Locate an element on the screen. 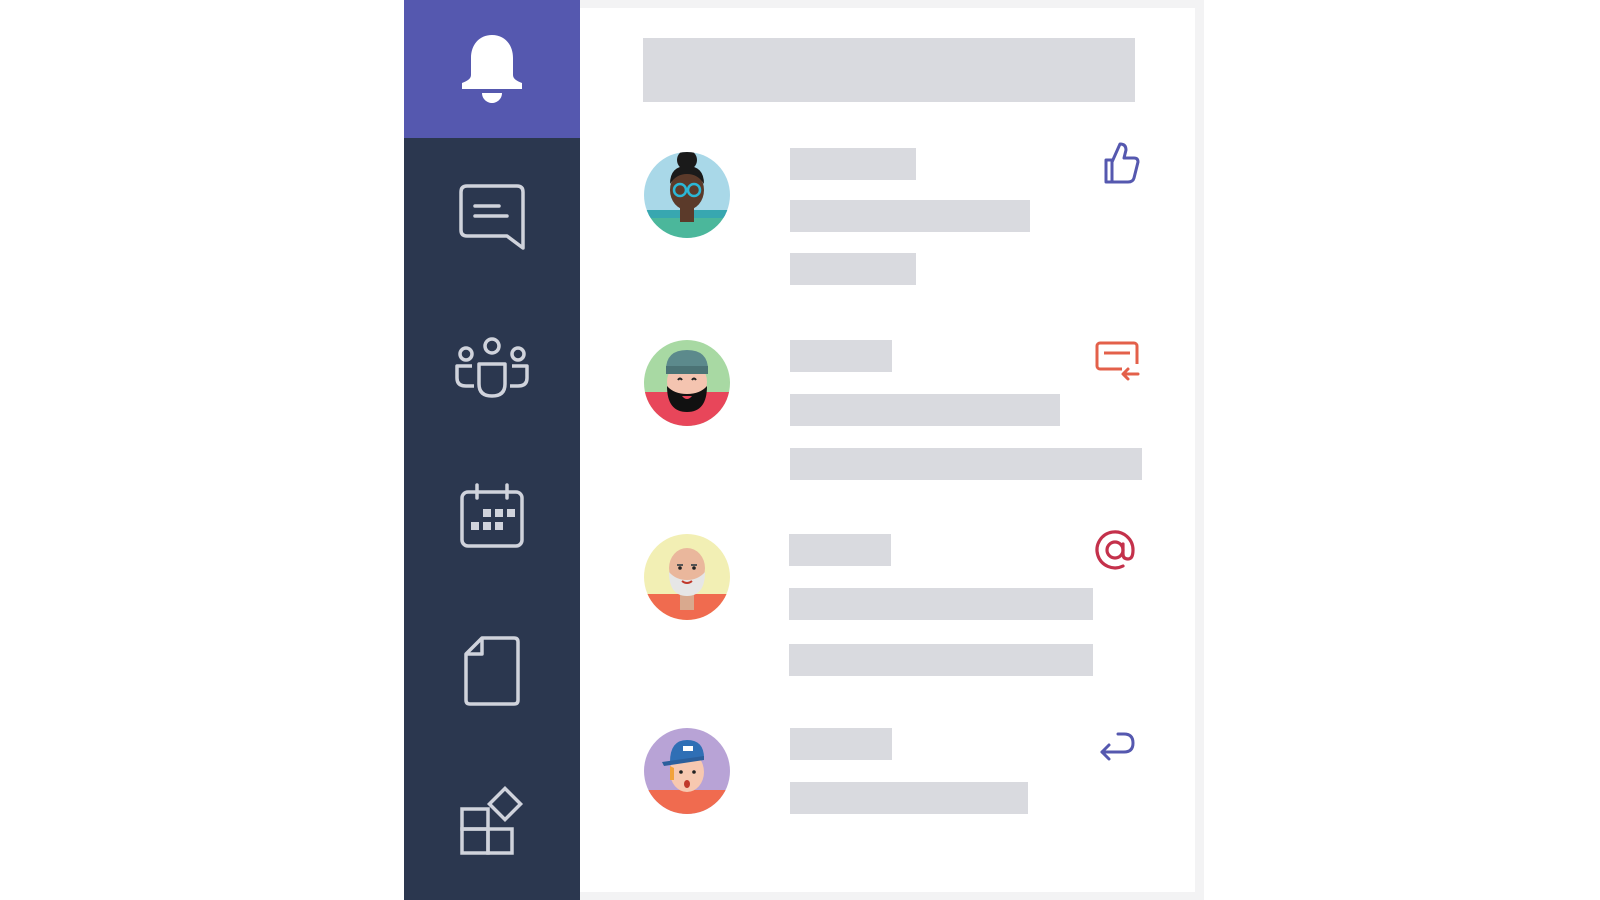  chat-icon is located at coordinates (492, 217).